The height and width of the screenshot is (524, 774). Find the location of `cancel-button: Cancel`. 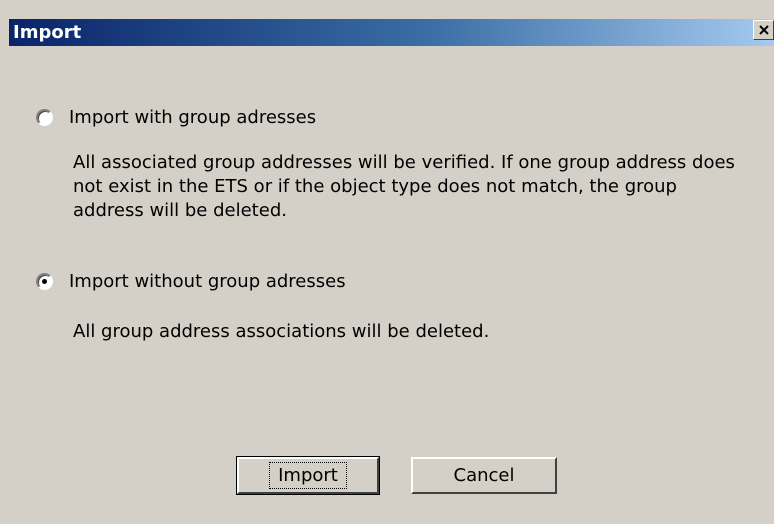

cancel-button: Cancel is located at coordinates (484, 475).